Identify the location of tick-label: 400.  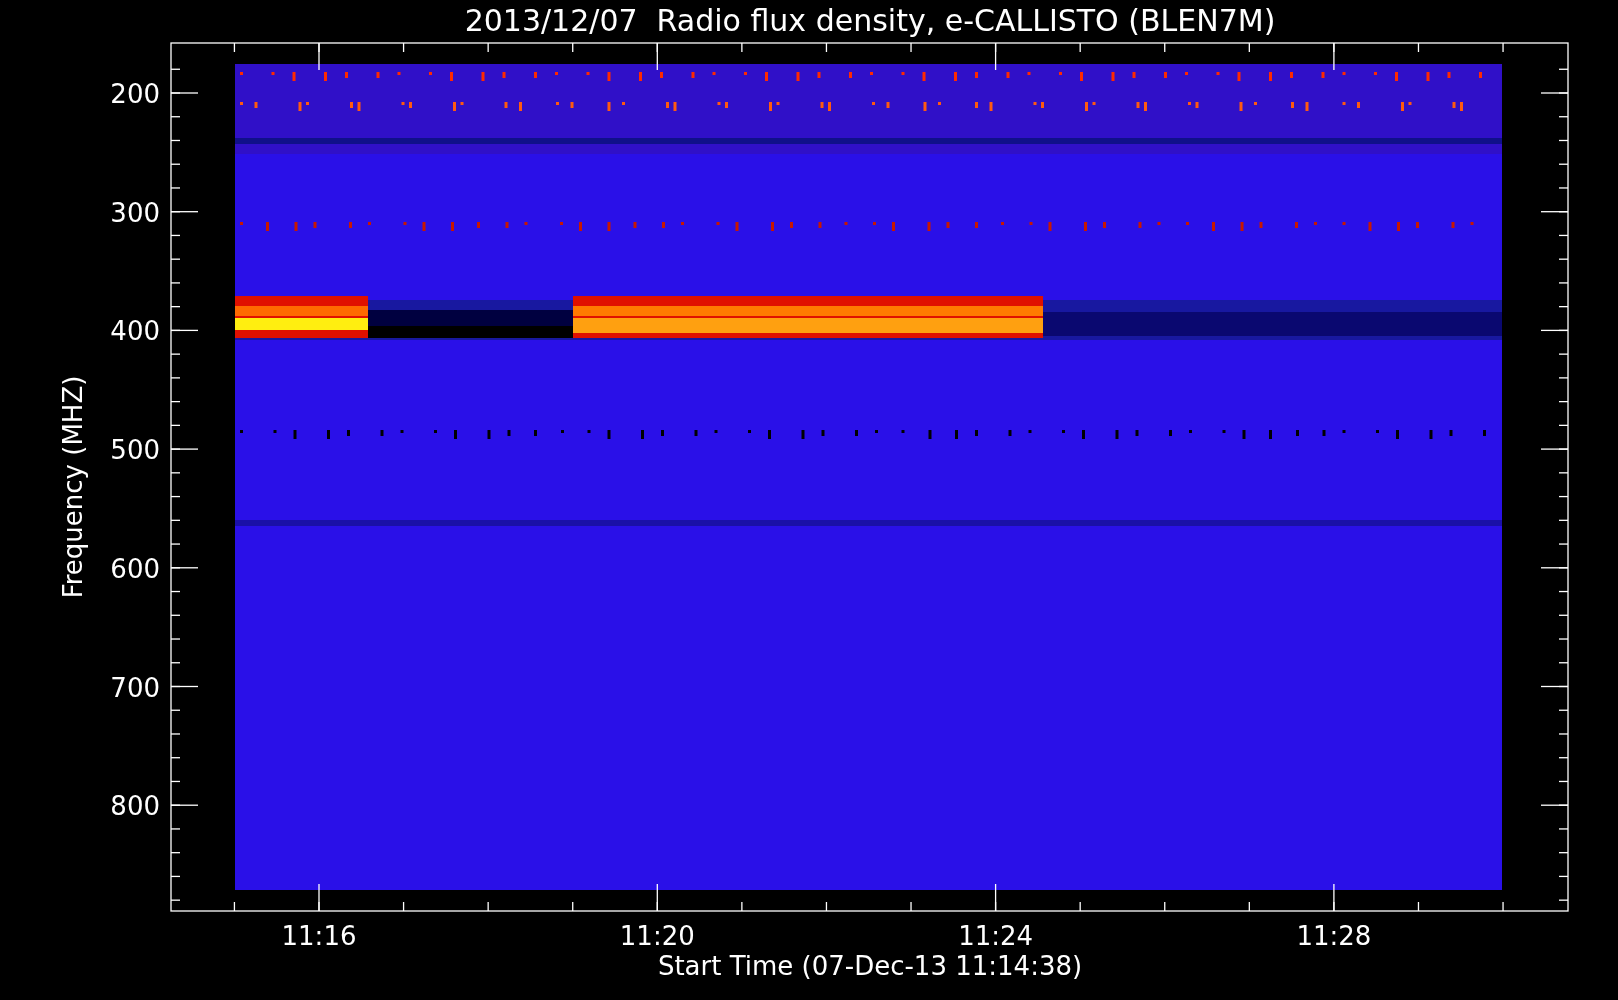
(135, 331).